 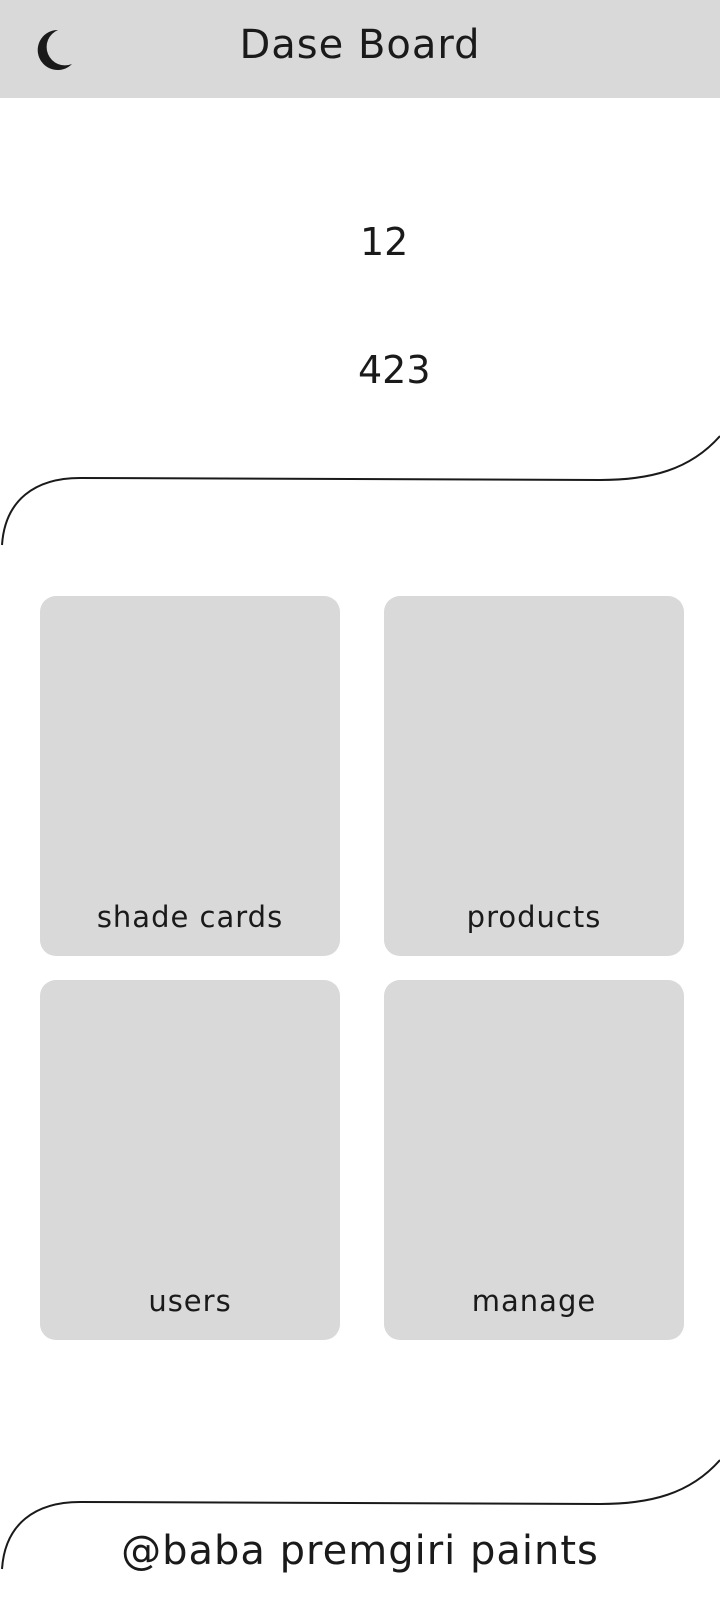 I want to click on page-title: Dase Board, so click(x=360, y=45).